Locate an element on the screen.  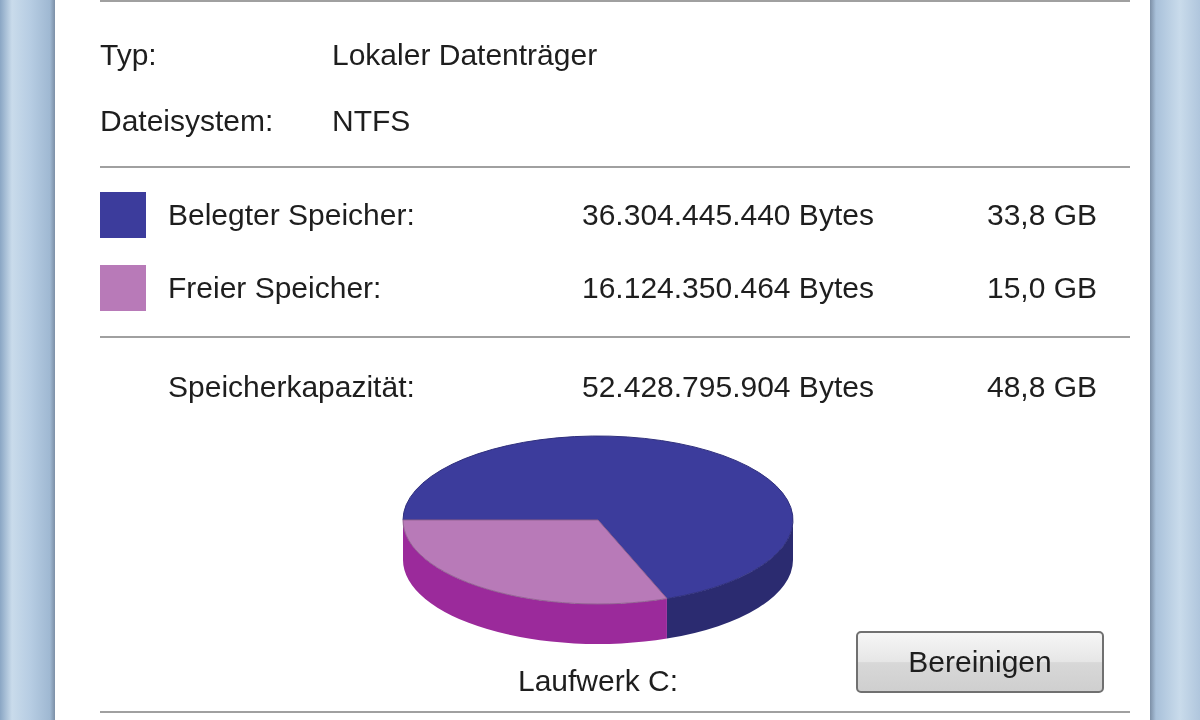
byte-count: 16.124.350.464 Bytes is located at coordinates (728, 288).